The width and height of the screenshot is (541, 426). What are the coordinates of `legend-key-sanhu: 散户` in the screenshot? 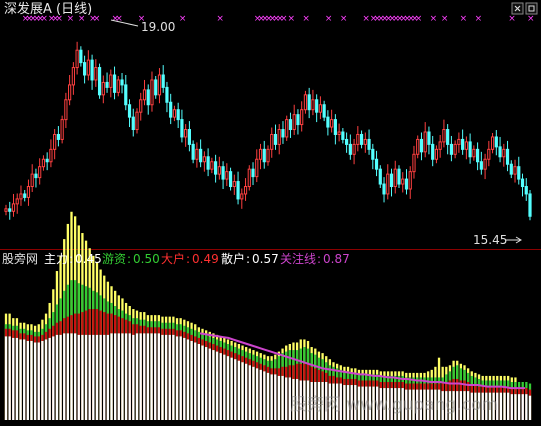 It's located at (233, 258).